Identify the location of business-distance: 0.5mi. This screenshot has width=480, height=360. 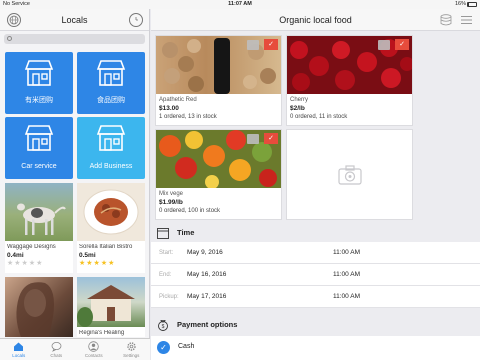
(87, 255).